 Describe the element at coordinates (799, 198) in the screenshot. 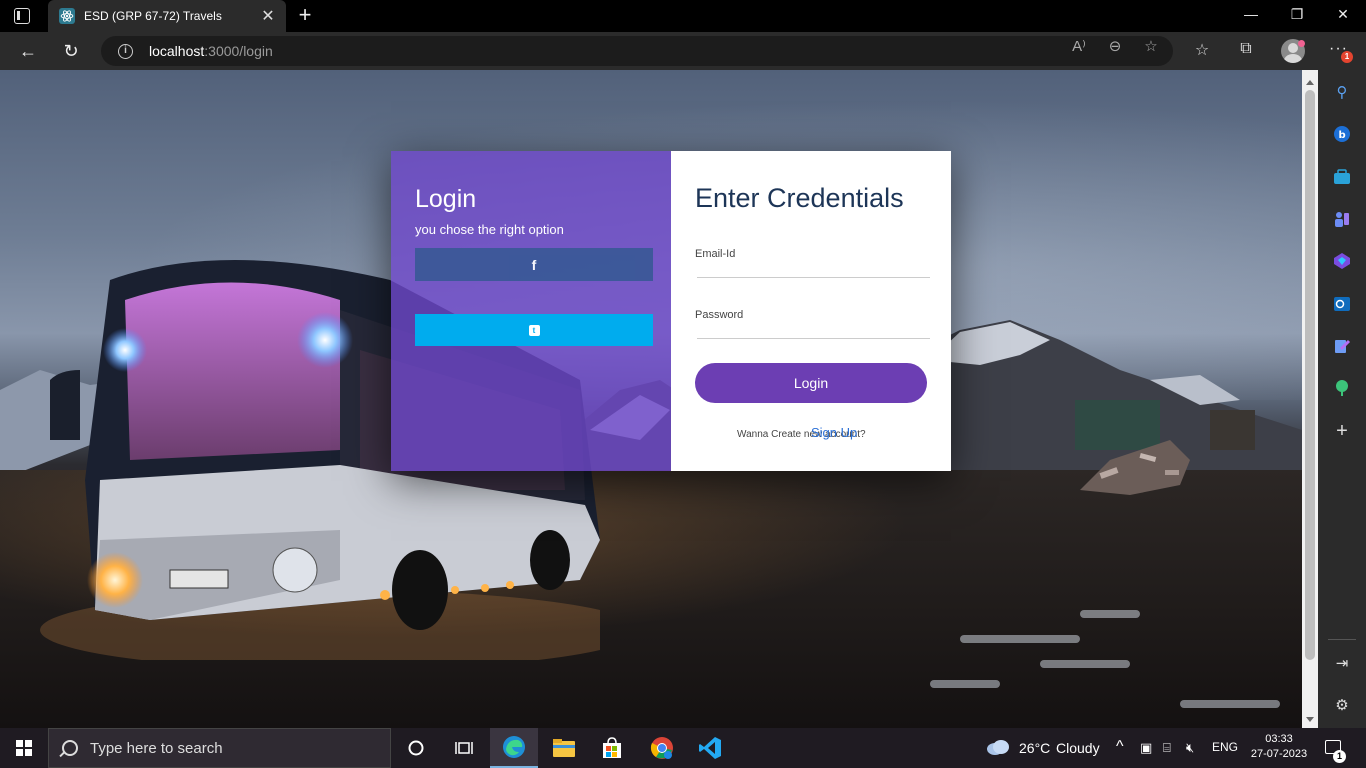

I see `credentials-heading: Enter Credentials` at that location.